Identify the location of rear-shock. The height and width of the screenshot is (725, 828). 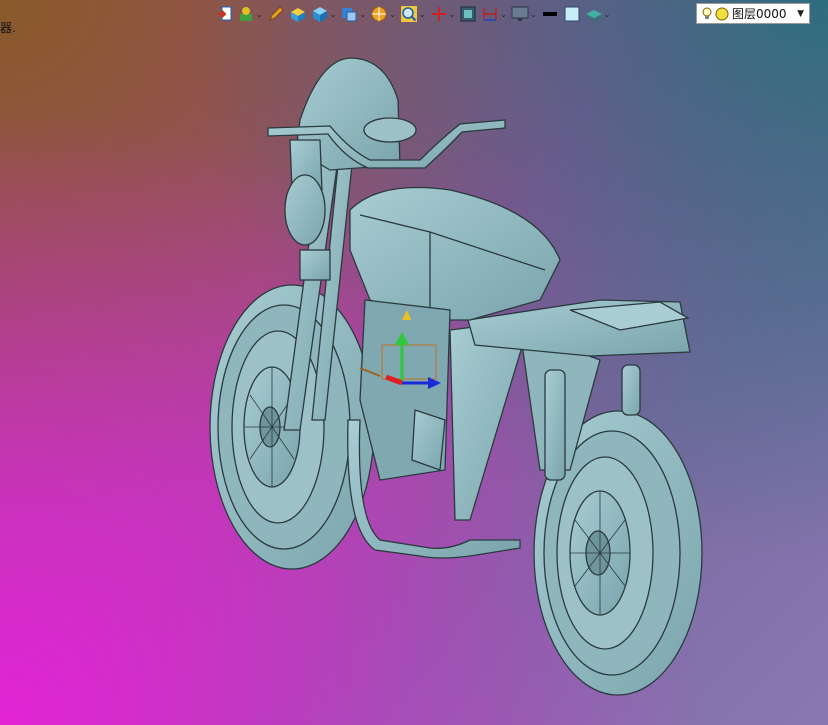
(555, 425).